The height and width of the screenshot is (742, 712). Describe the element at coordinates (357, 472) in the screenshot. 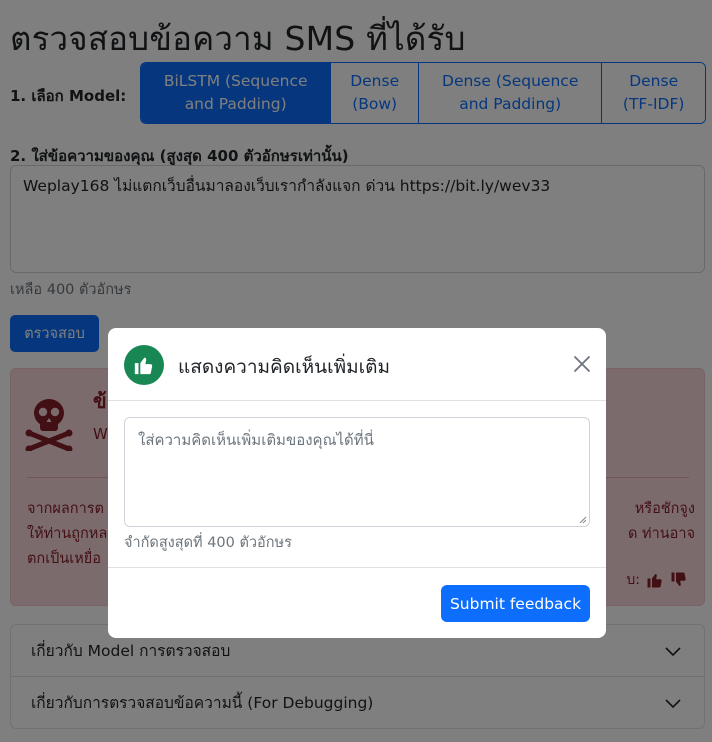

I see `feedback-textarea: ใส่ความคิดเห็นเพิ่มเติมของคุณได้ที่นี่` at that location.